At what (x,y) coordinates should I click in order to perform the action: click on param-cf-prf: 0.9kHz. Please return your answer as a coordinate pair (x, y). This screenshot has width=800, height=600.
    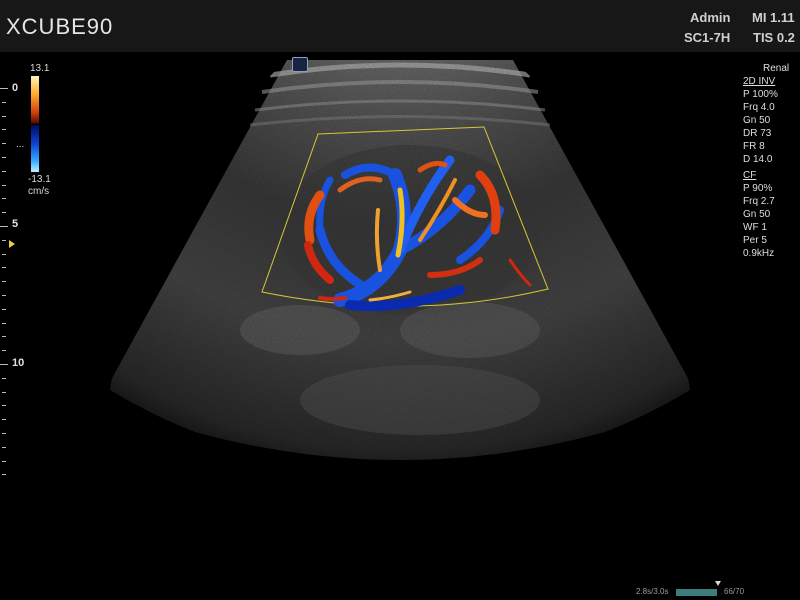
    Looking at the image, I should click on (759, 253).